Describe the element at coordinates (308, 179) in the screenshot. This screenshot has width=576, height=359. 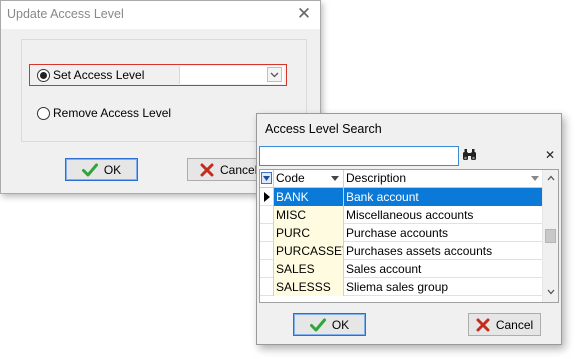
I see `column-header-code: Code` at that location.